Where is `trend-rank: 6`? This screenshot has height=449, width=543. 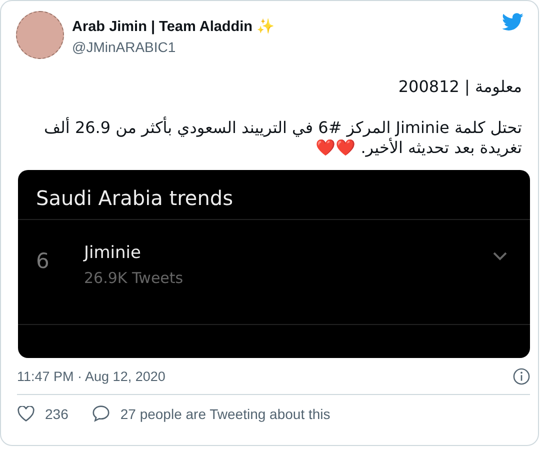 trend-rank: 6 is located at coordinates (43, 261).